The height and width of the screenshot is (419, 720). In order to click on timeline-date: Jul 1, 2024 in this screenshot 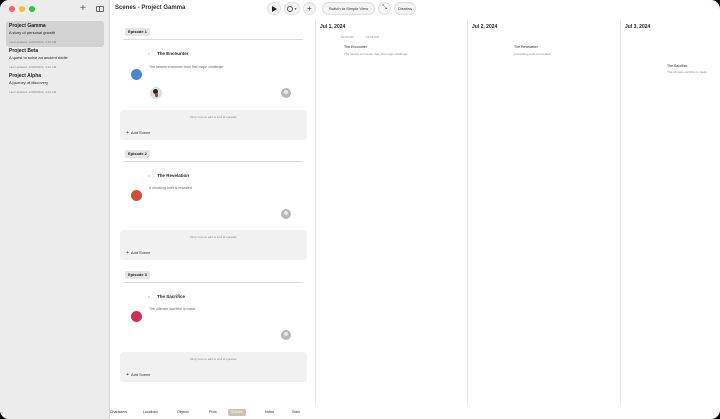, I will do `click(333, 27)`.